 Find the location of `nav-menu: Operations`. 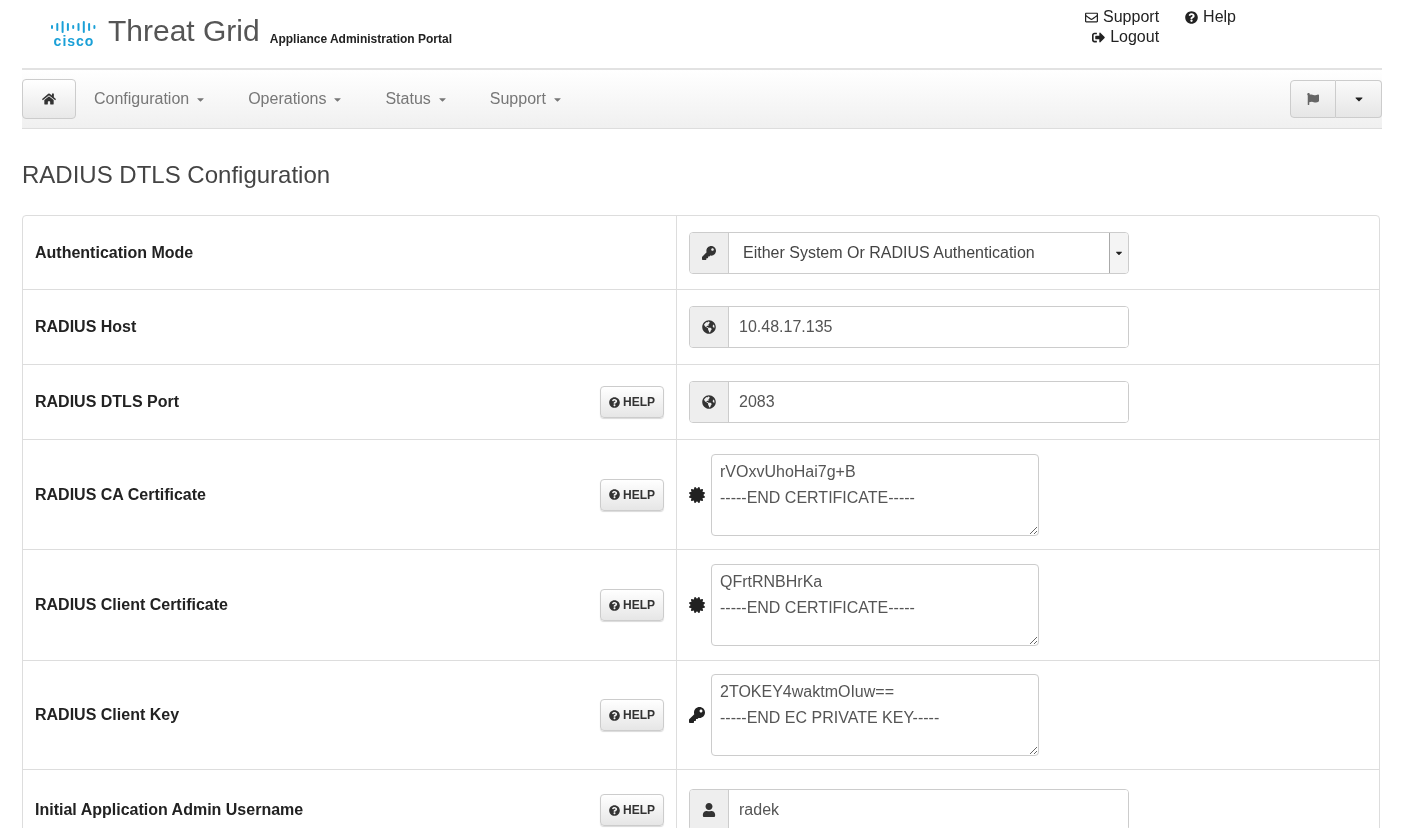

nav-menu: Operations is located at coordinates (296, 99).